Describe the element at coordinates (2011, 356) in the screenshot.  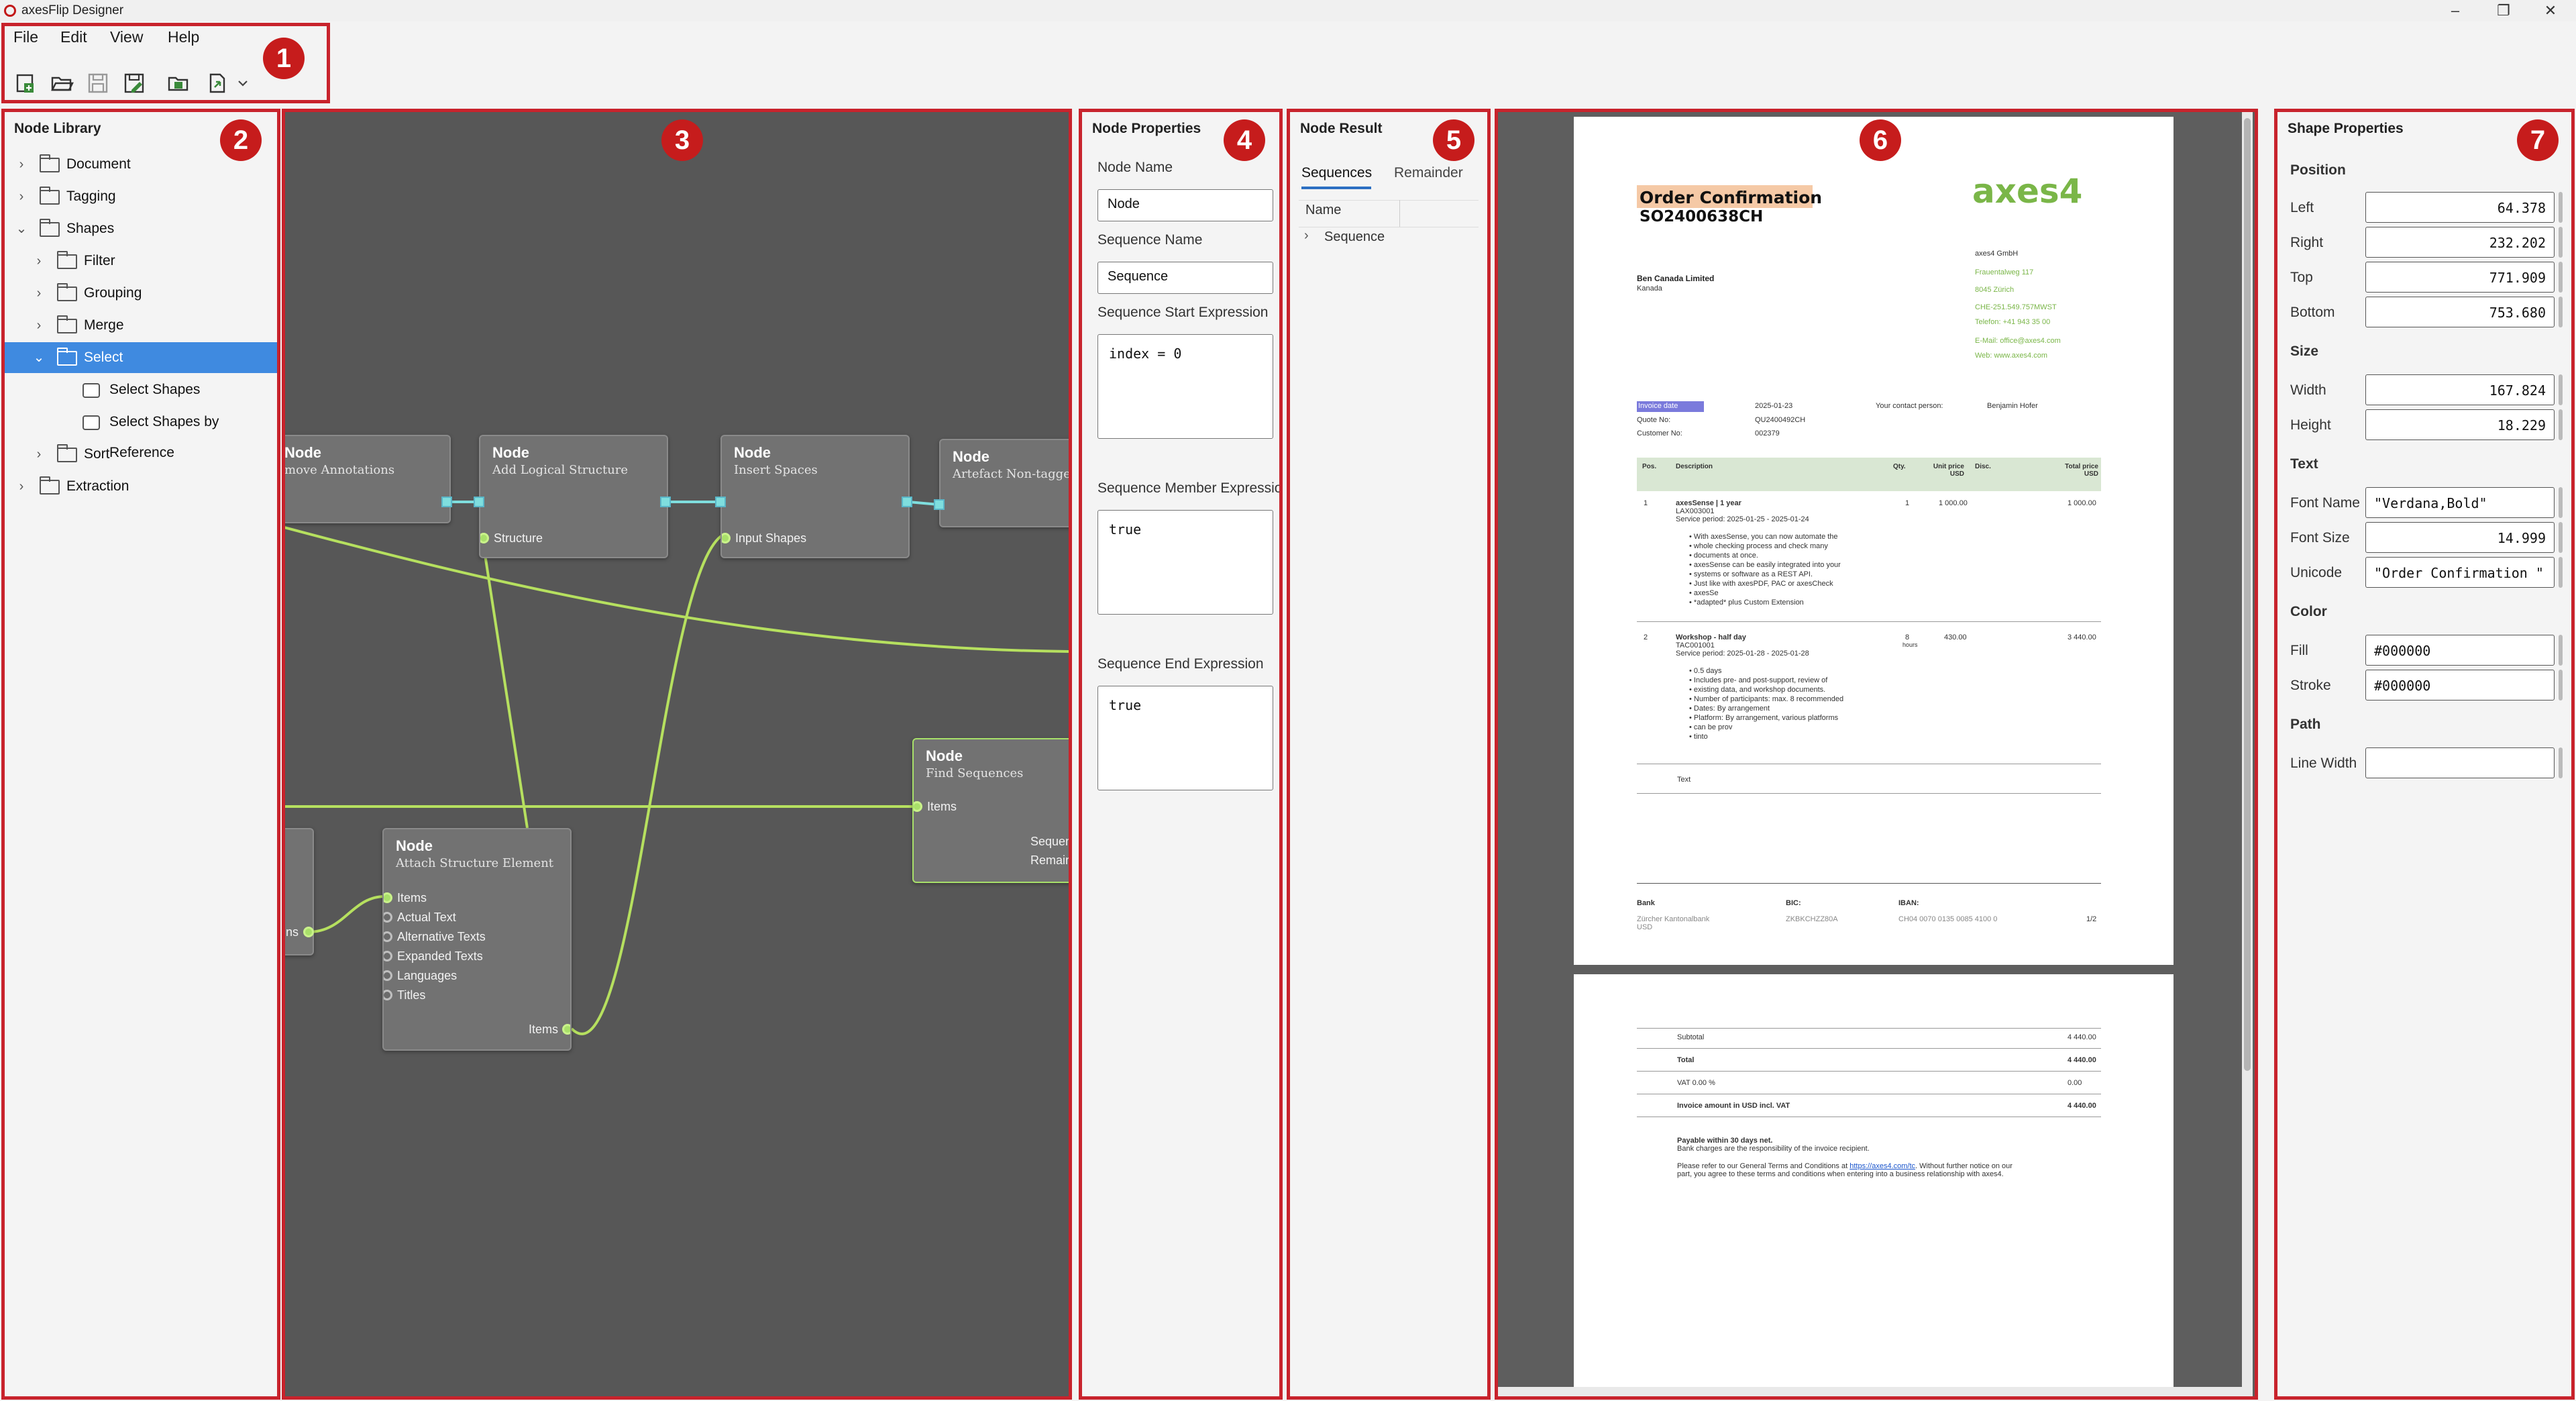
I see `company-line: Web: www.axes4.com` at that location.